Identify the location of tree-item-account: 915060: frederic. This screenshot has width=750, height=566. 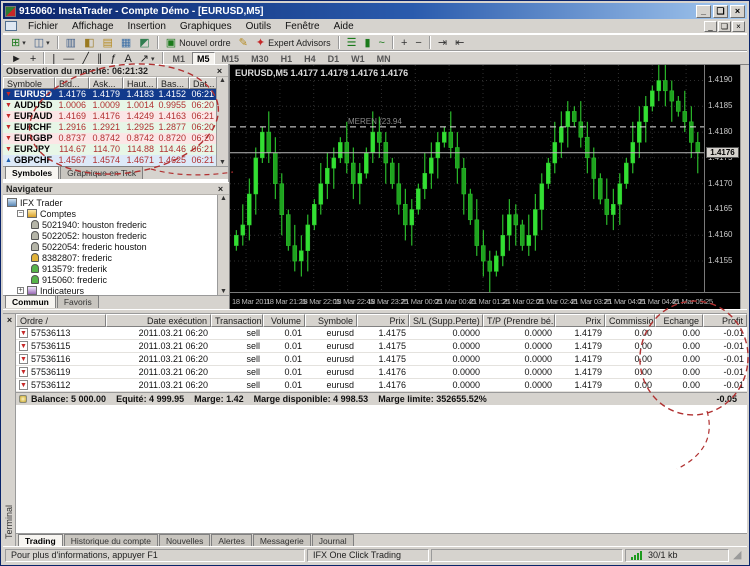
(130, 279).